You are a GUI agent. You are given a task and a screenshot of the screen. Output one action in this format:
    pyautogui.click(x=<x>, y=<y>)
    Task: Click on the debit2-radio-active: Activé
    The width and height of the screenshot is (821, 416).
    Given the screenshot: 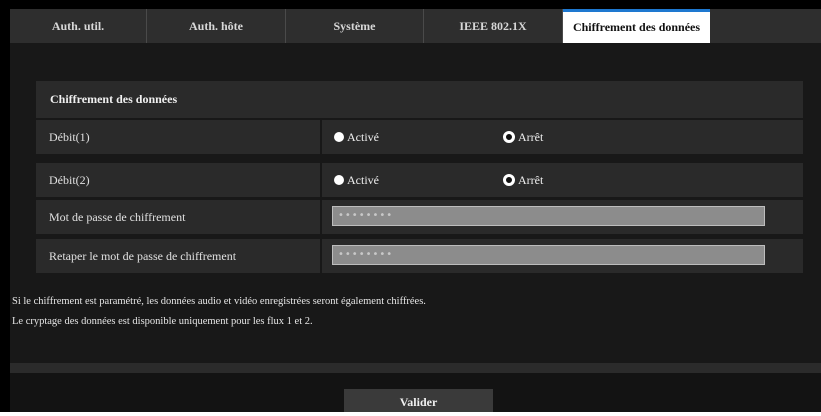 What is the action you would take?
    pyautogui.click(x=356, y=180)
    